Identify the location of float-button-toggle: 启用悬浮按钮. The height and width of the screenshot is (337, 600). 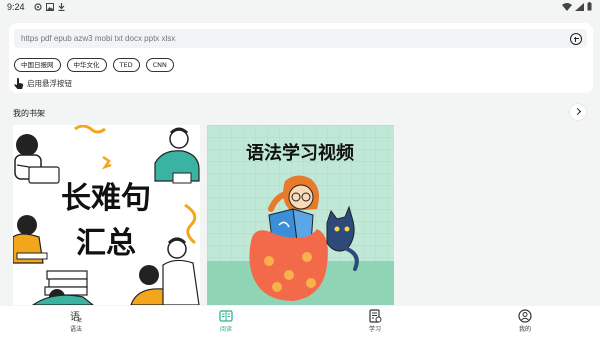
(43, 83).